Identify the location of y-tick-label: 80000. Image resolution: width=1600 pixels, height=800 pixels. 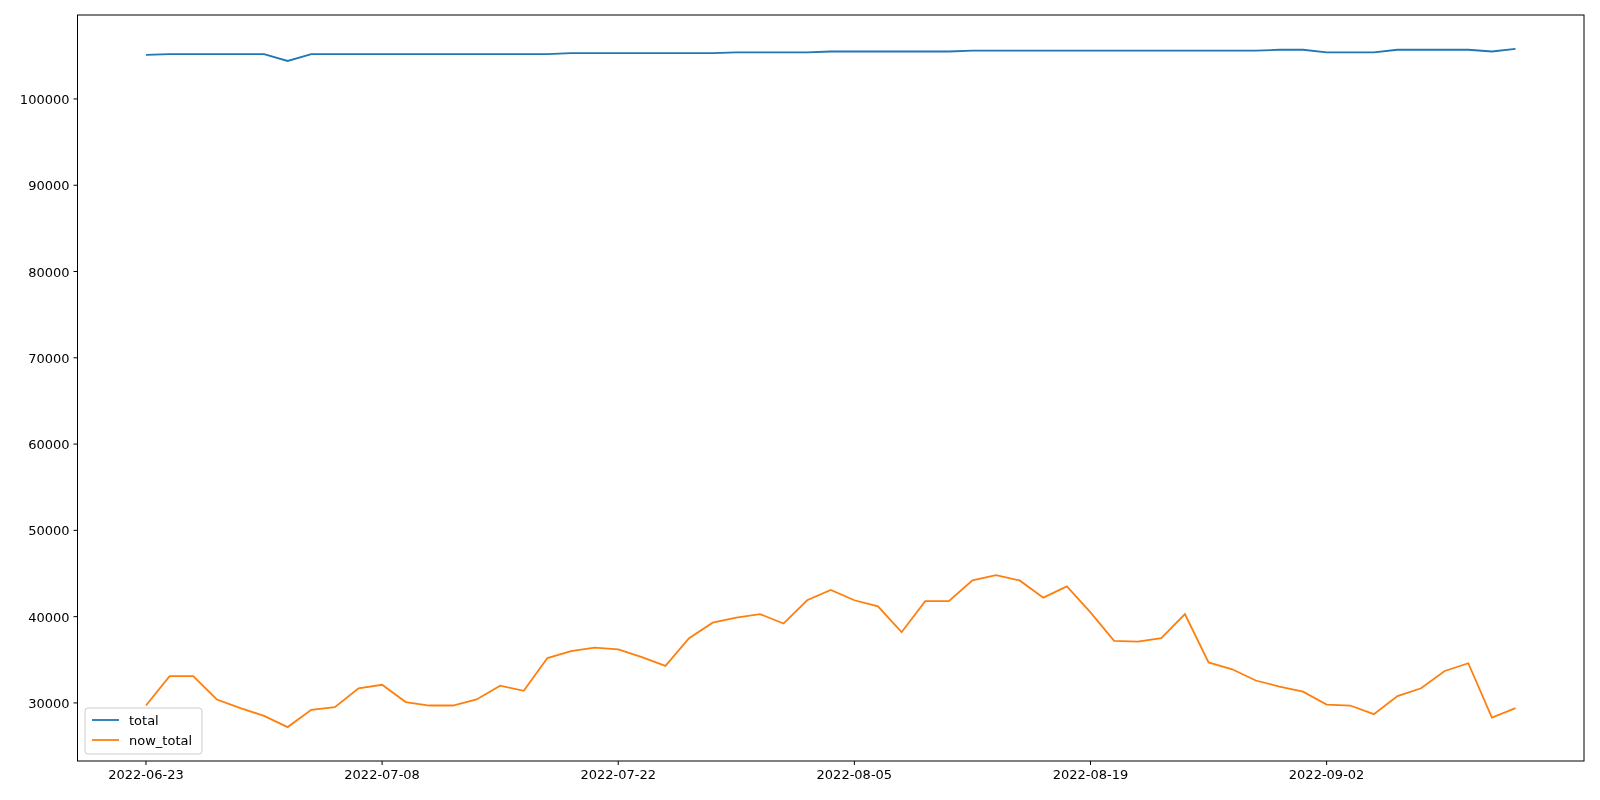
(49, 272).